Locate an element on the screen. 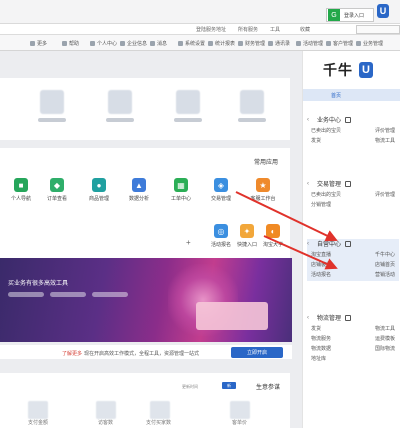 The image size is (400, 428). app-label: 工单中心 is located at coordinates (180, 199).